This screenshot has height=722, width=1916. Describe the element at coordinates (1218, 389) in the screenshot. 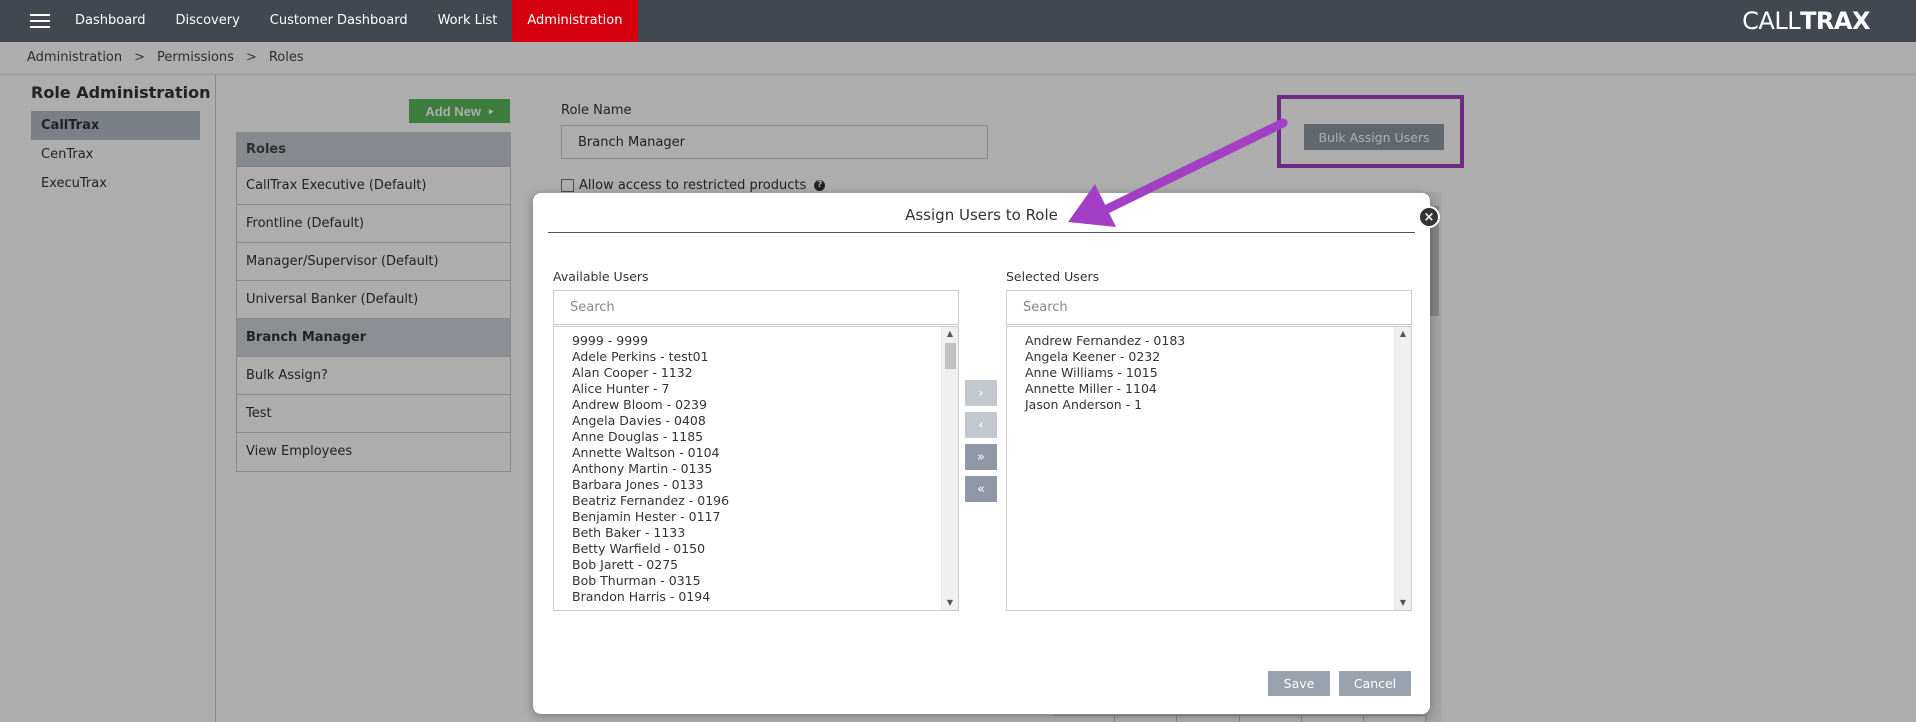

I see `list-item: Annette Miller - 1104` at that location.